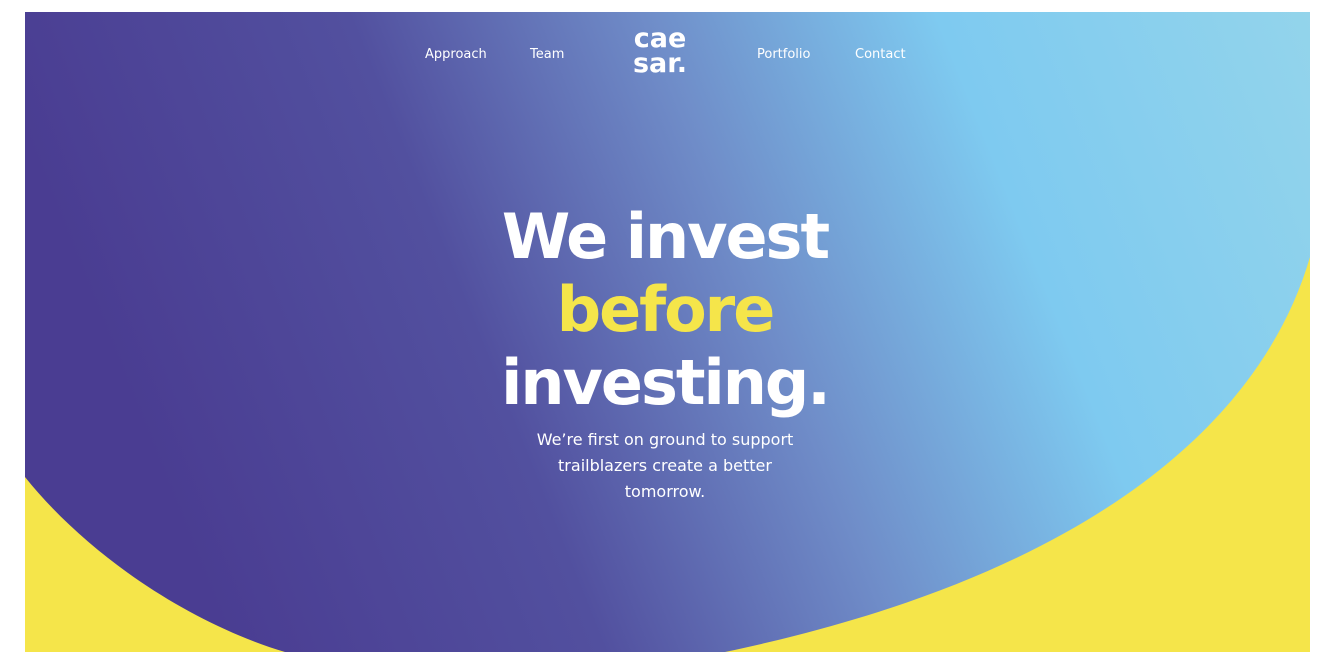 The image size is (1322, 652). Describe the element at coordinates (659, 63) in the screenshot. I see `logo-line-2: sar.` at that location.